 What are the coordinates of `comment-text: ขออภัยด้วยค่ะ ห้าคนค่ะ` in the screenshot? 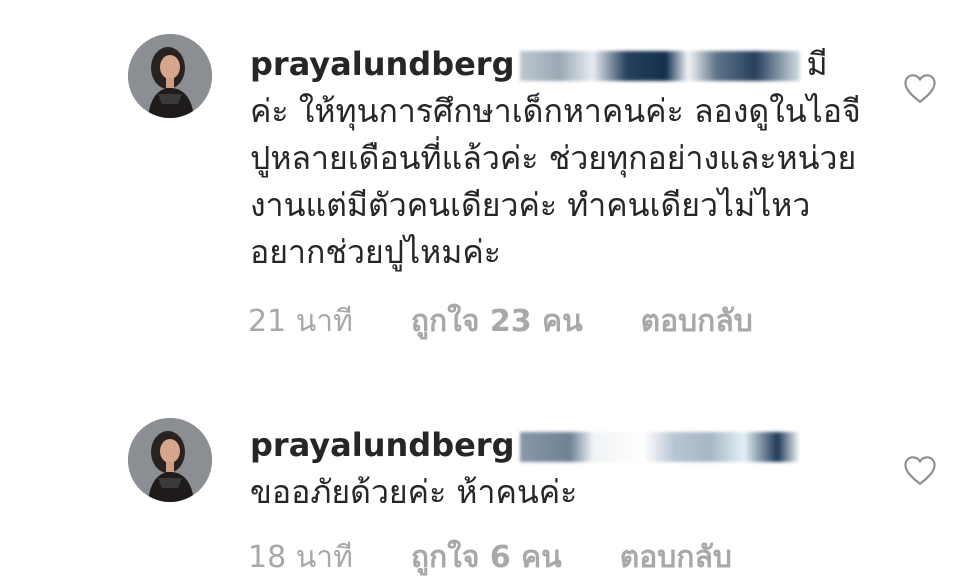 It's located at (414, 492).